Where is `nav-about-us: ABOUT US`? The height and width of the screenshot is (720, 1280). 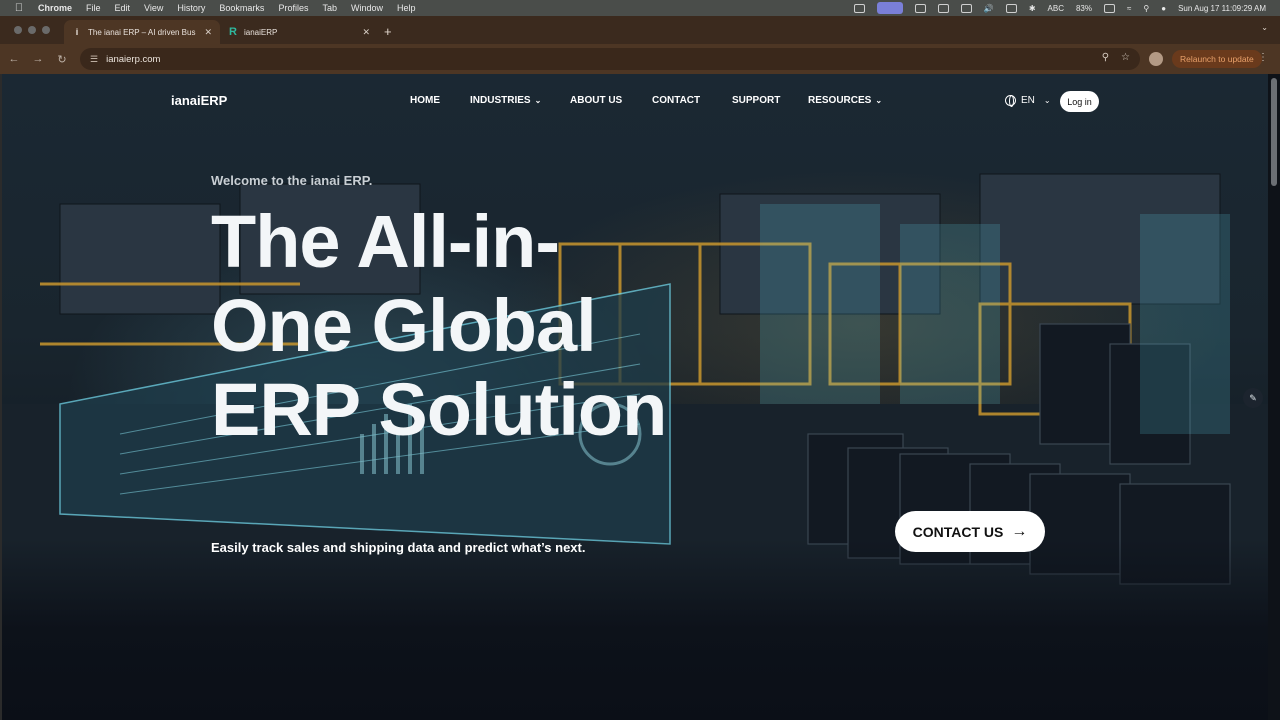 nav-about-us: ABOUT US is located at coordinates (596, 100).